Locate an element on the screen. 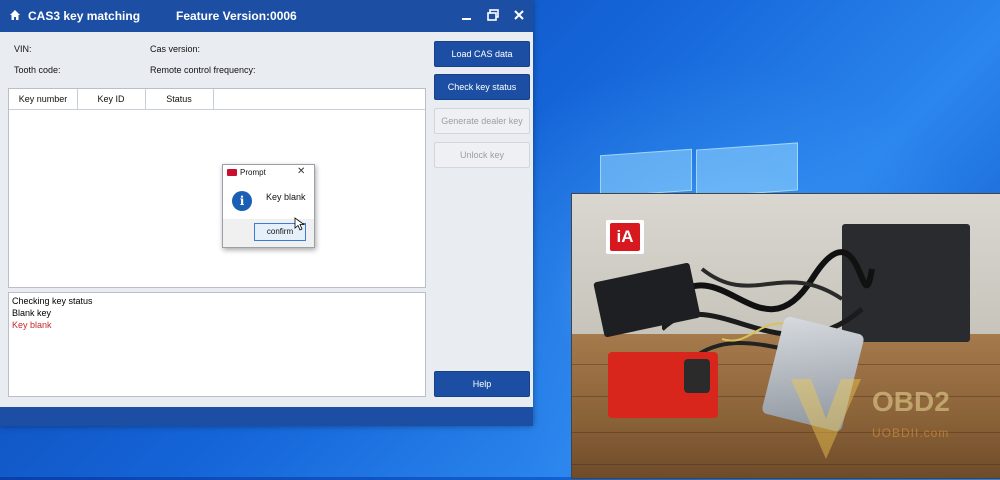 Image resolution: width=1000 pixels, height=480 pixels. cas-version-label: Cas version: is located at coordinates (175, 49).